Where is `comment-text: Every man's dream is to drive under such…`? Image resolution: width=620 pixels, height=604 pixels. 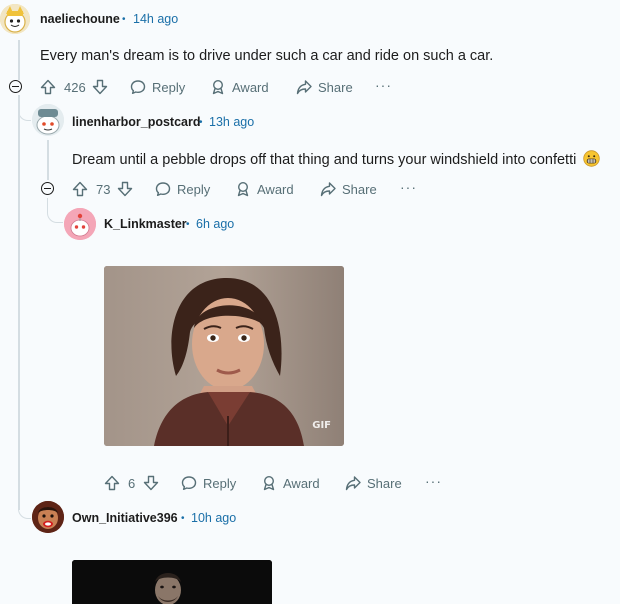
comment-text: Every man's dream is to drive under such… is located at coordinates (267, 56).